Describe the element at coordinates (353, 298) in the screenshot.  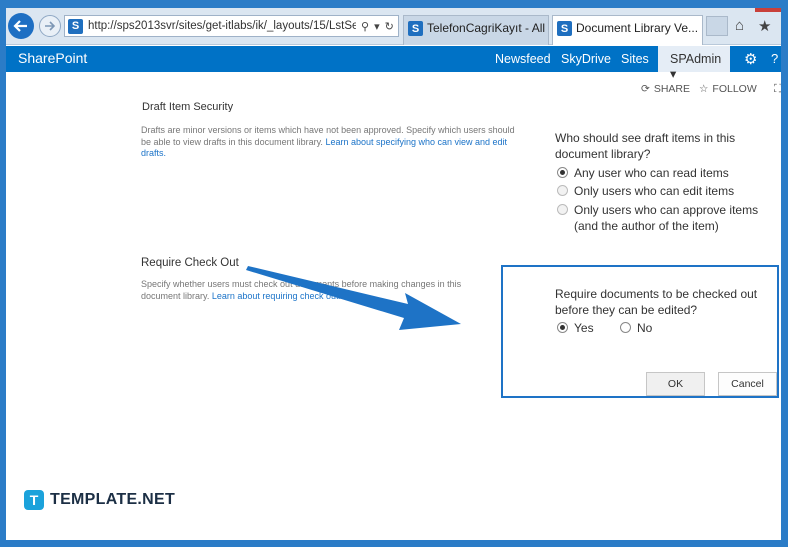
I see `annotation-arrow-icon` at that location.